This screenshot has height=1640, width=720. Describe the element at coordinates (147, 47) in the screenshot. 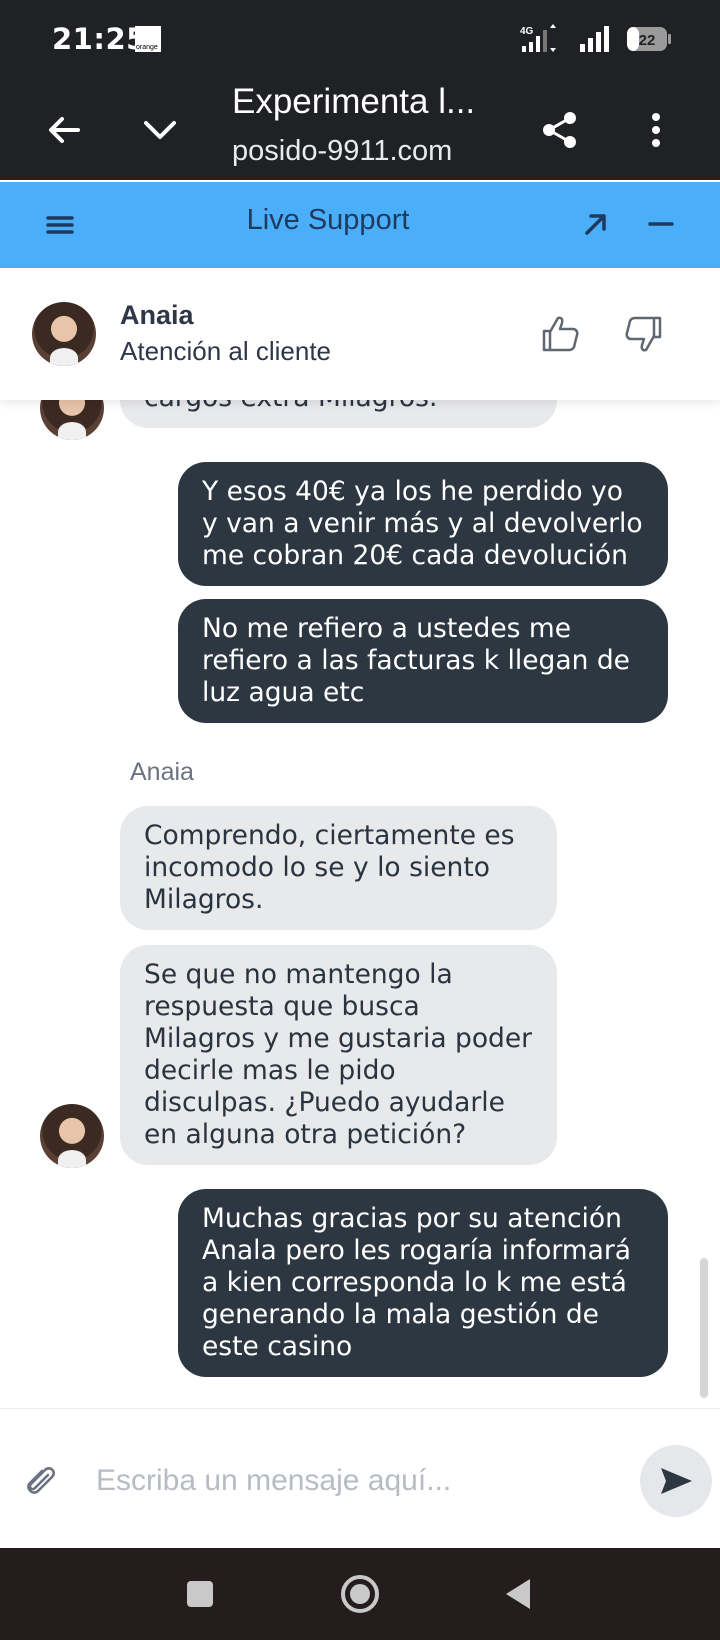

I see `carrier-label: orange` at that location.